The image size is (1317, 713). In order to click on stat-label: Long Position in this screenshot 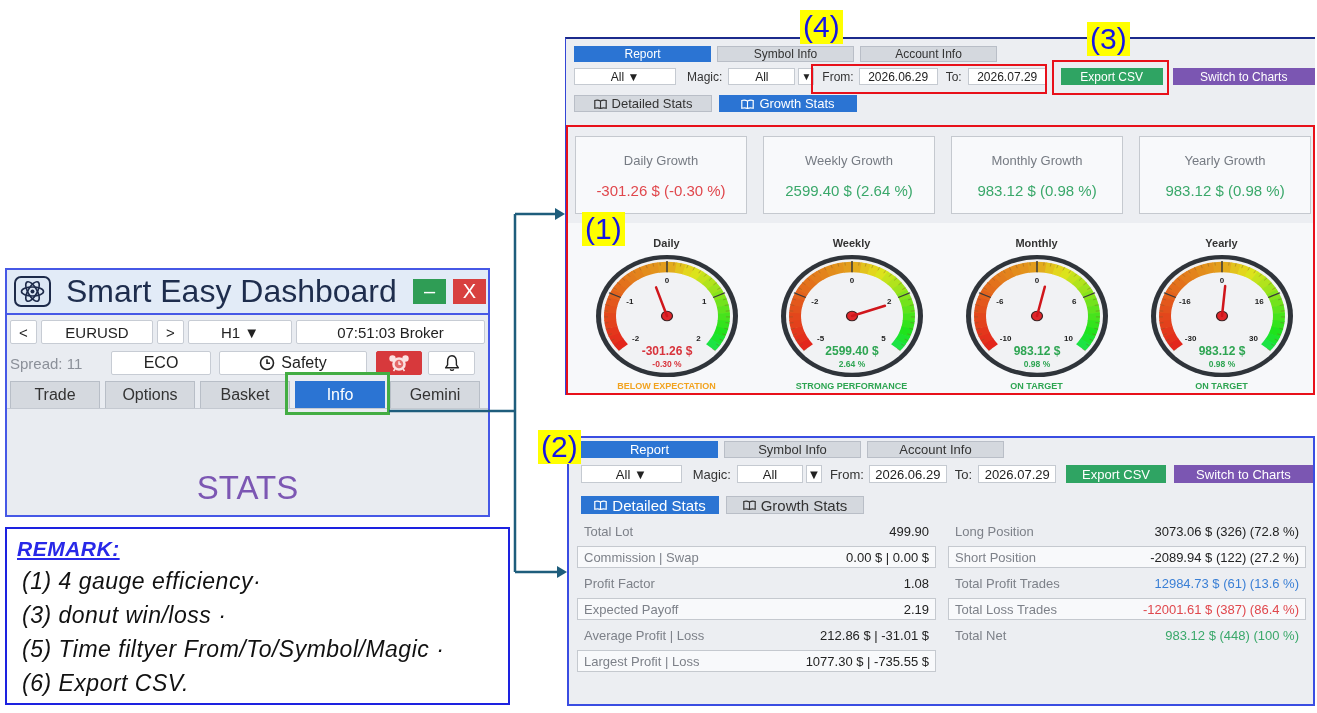, I will do `click(994, 531)`.